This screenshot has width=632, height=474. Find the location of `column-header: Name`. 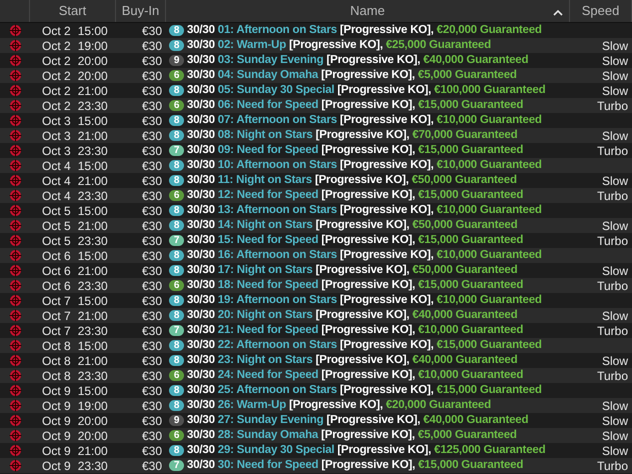

column-header: Name is located at coordinates (368, 11).